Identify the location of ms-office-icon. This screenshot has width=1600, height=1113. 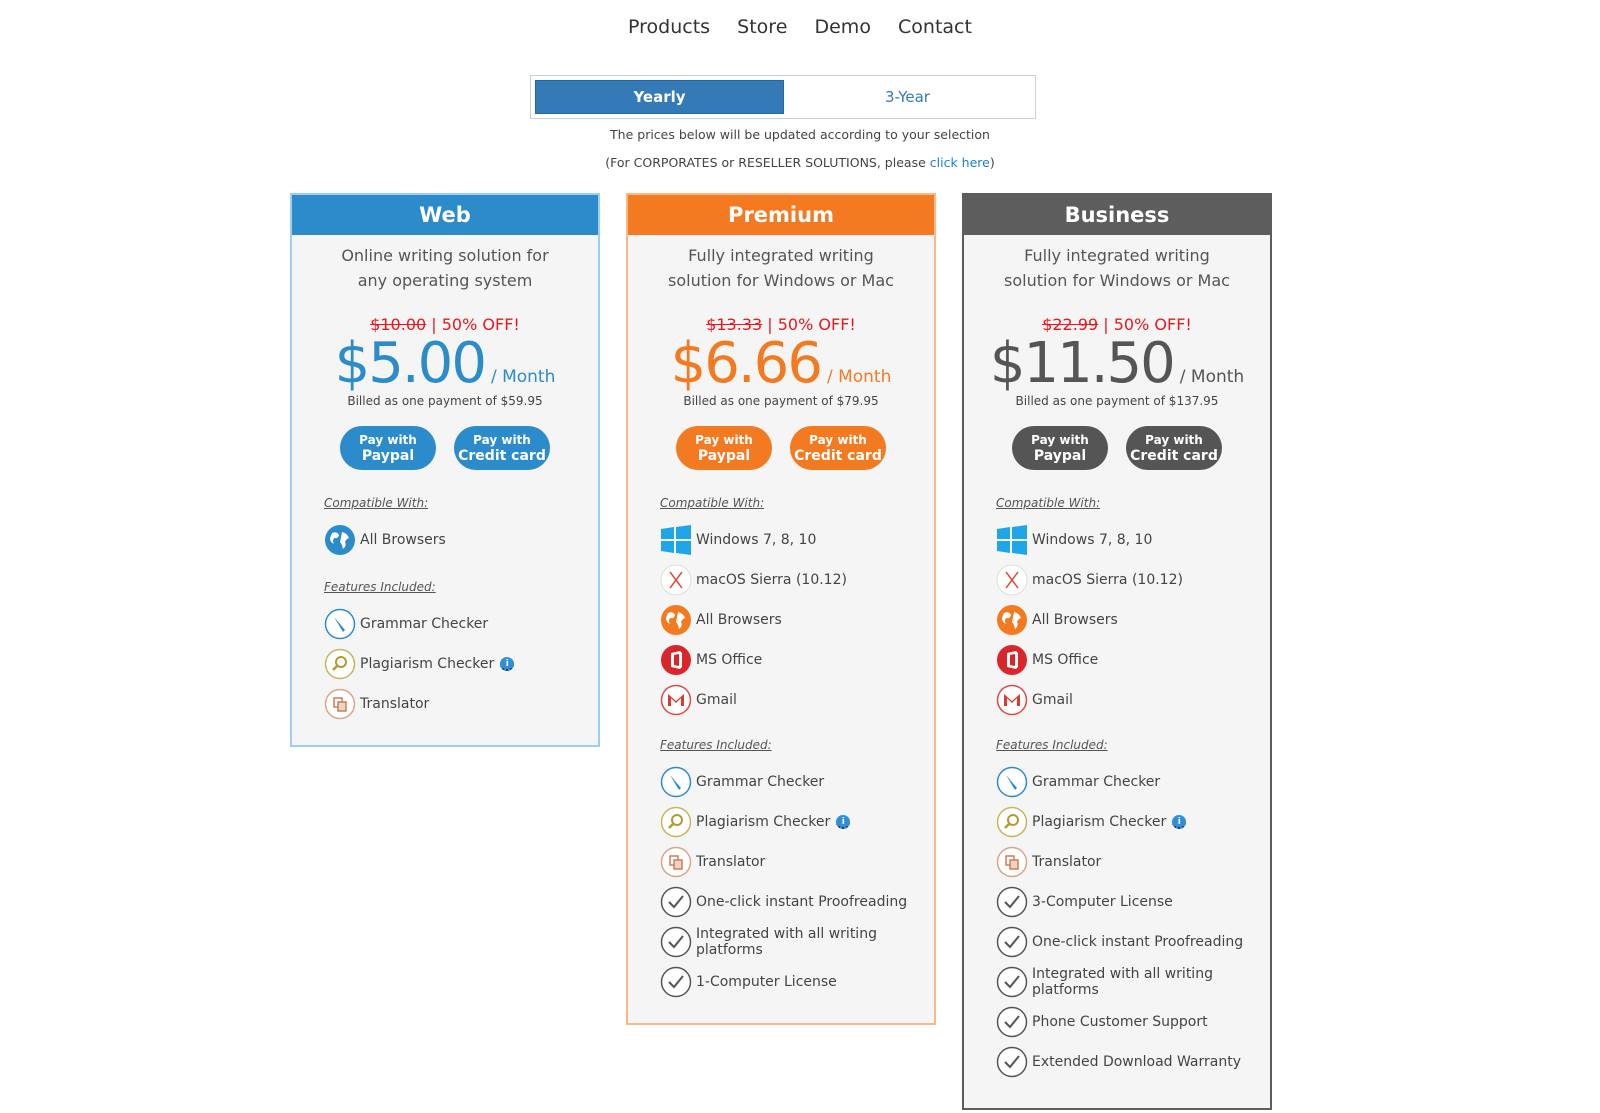
(1012, 660).